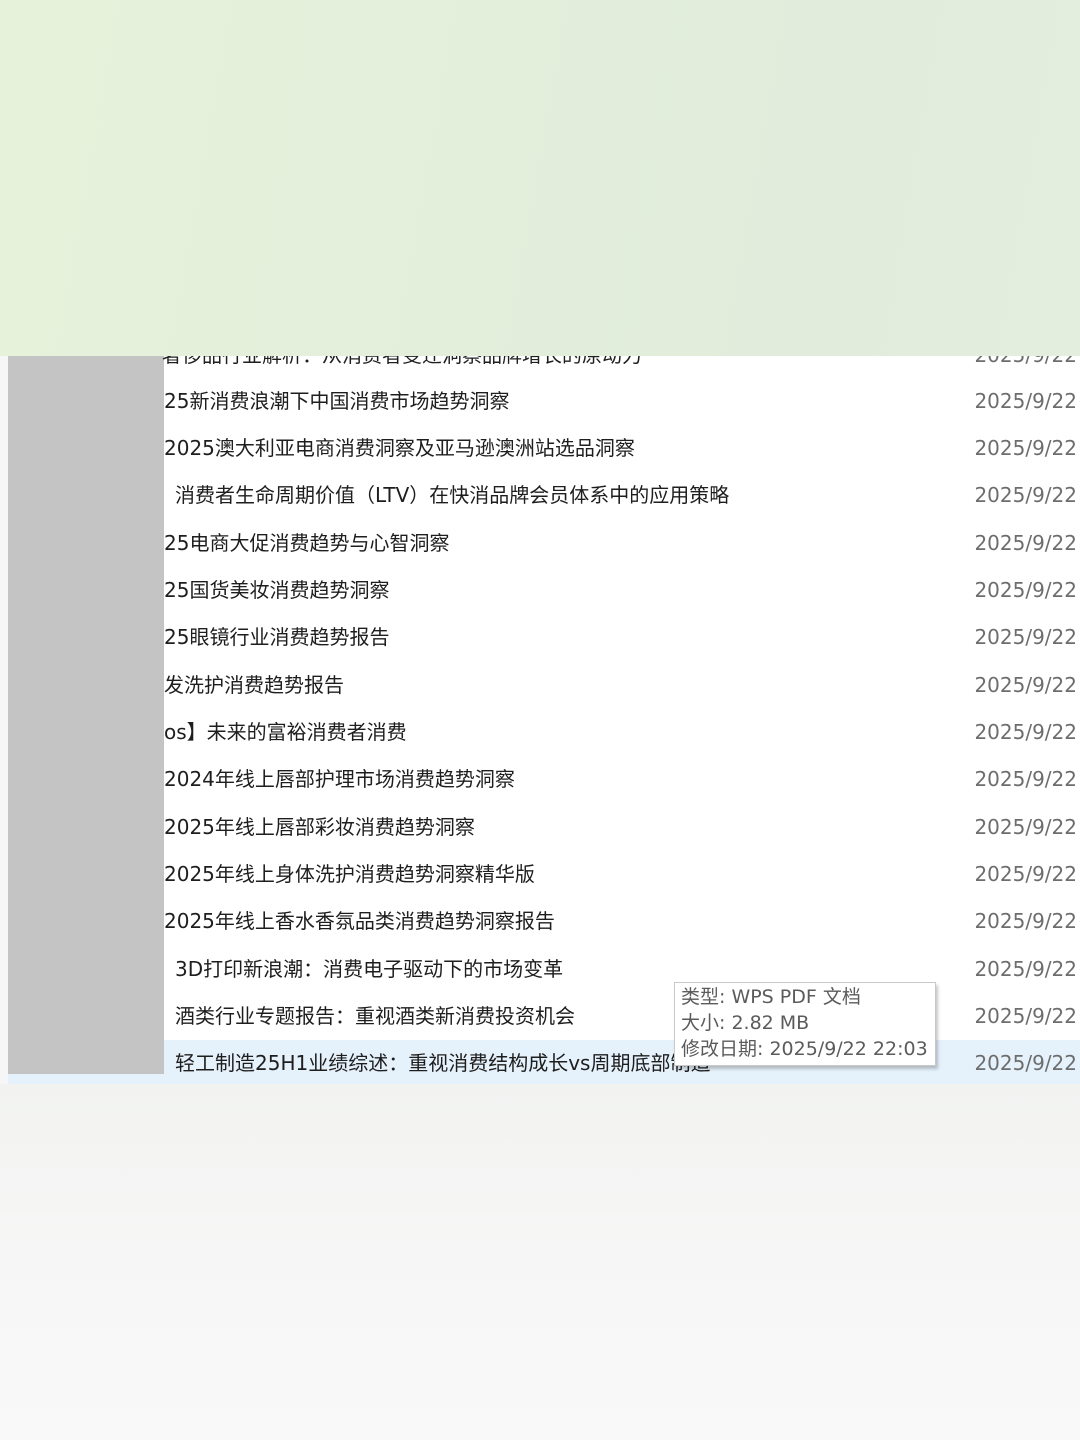  What do you see at coordinates (399, 448) in the screenshot?
I see `file-name: 2025澳大利亚电商消费洞察及亚马逊澳洲站选品洞察` at bounding box center [399, 448].